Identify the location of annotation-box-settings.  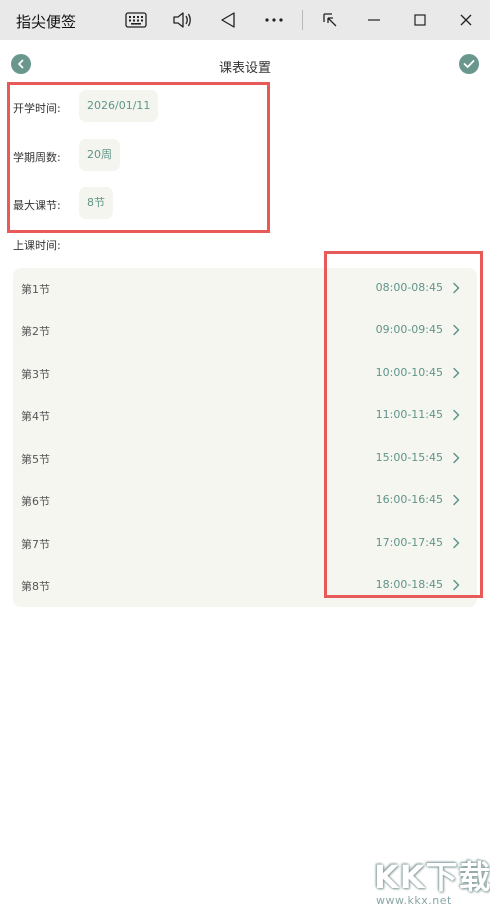
(138, 157).